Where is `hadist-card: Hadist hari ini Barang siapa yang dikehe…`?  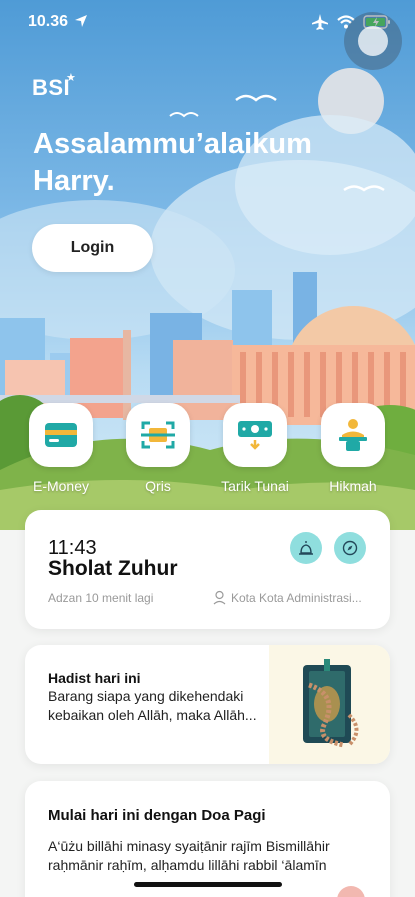 hadist-card: Hadist hari ini Barang siapa yang dikehe… is located at coordinates (207, 704).